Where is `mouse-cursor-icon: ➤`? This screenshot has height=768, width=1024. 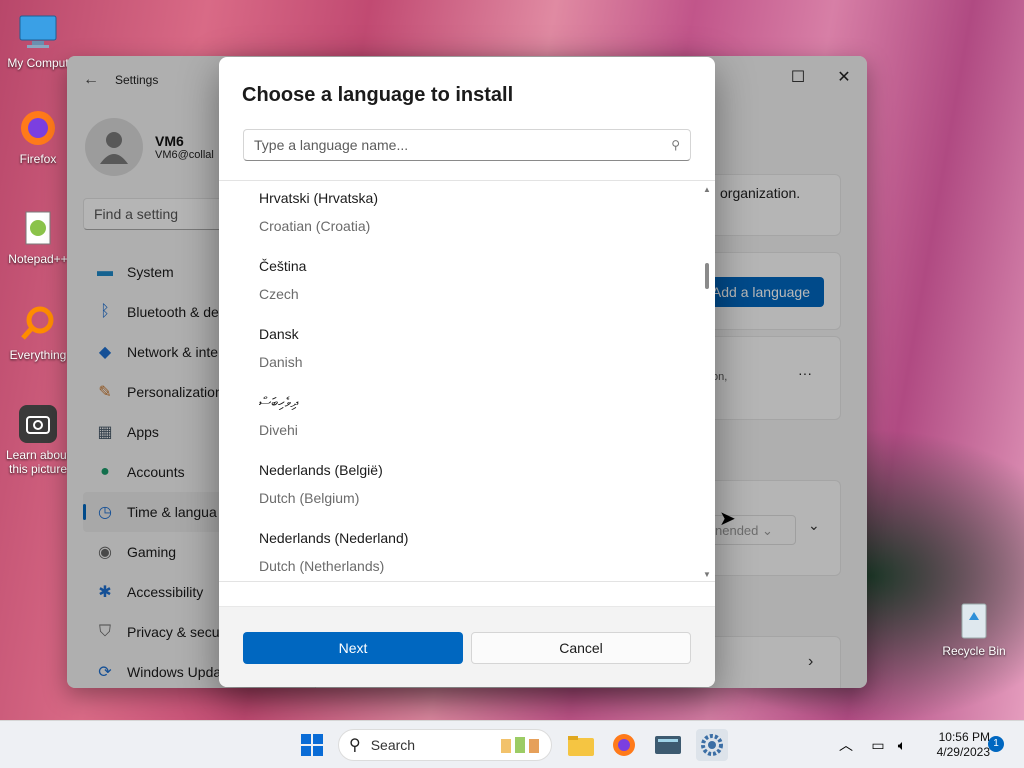
mouse-cursor-icon: ➤ is located at coordinates (727, 519).